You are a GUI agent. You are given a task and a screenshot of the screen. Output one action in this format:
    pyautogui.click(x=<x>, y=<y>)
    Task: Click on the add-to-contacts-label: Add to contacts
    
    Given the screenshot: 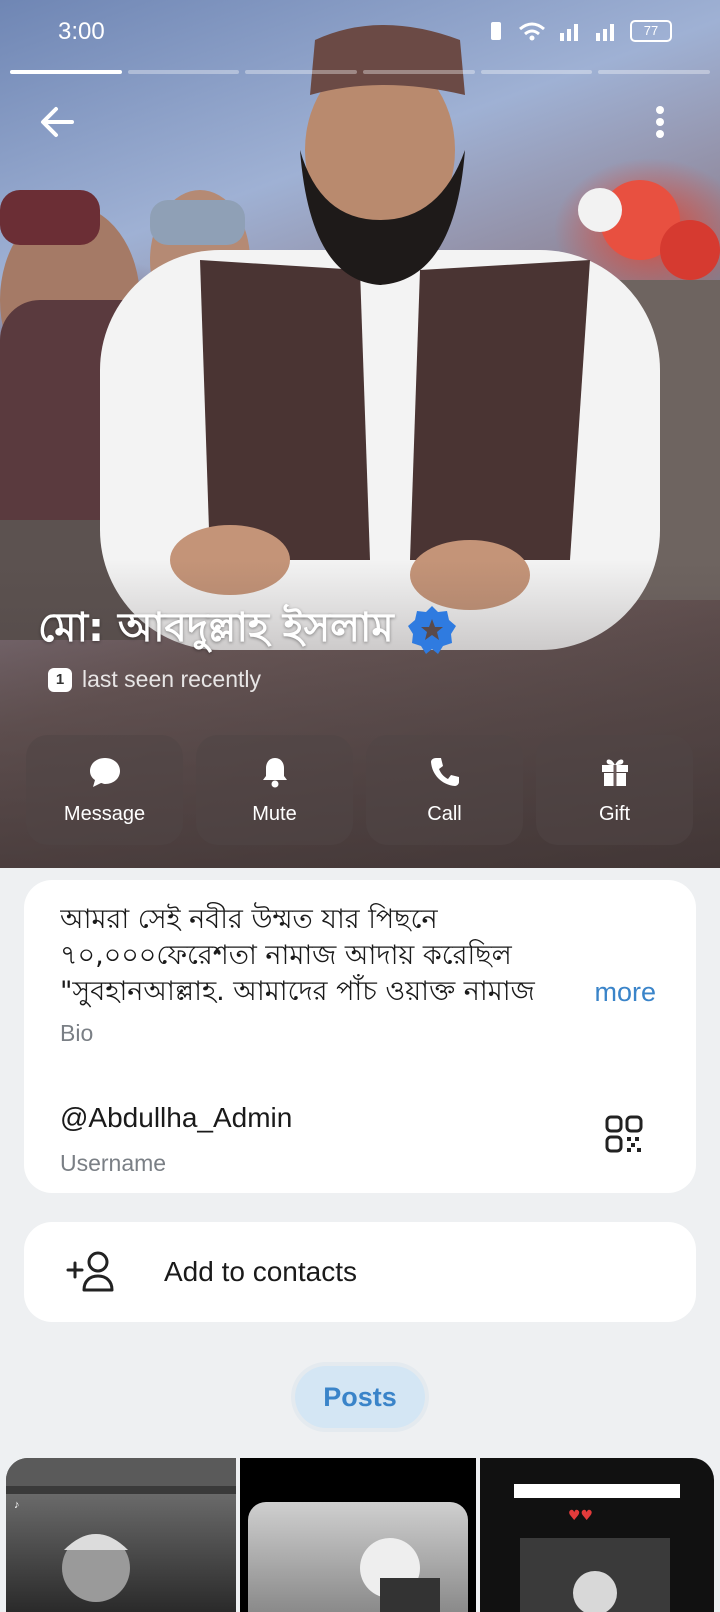 What is the action you would take?
    pyautogui.click(x=261, y=1271)
    